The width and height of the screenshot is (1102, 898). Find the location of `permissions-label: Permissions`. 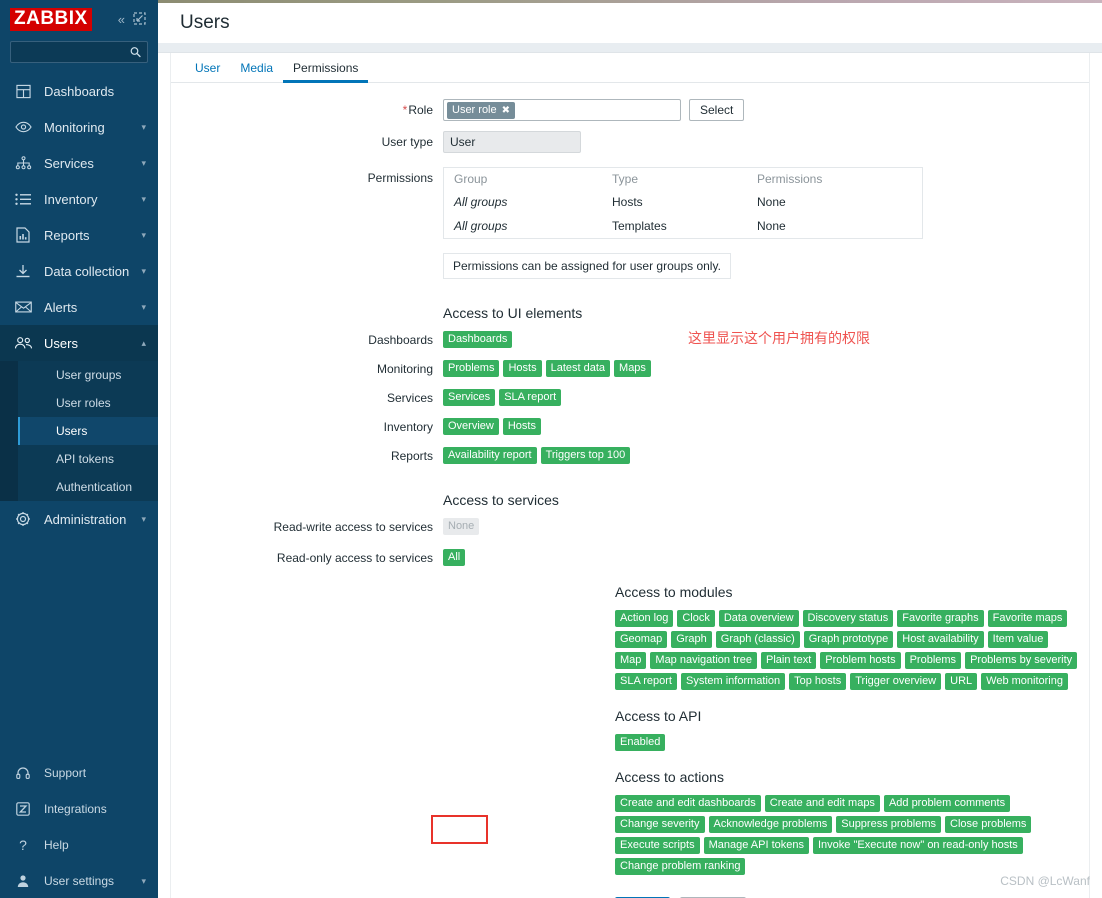

permissions-label: Permissions is located at coordinates (400, 178).